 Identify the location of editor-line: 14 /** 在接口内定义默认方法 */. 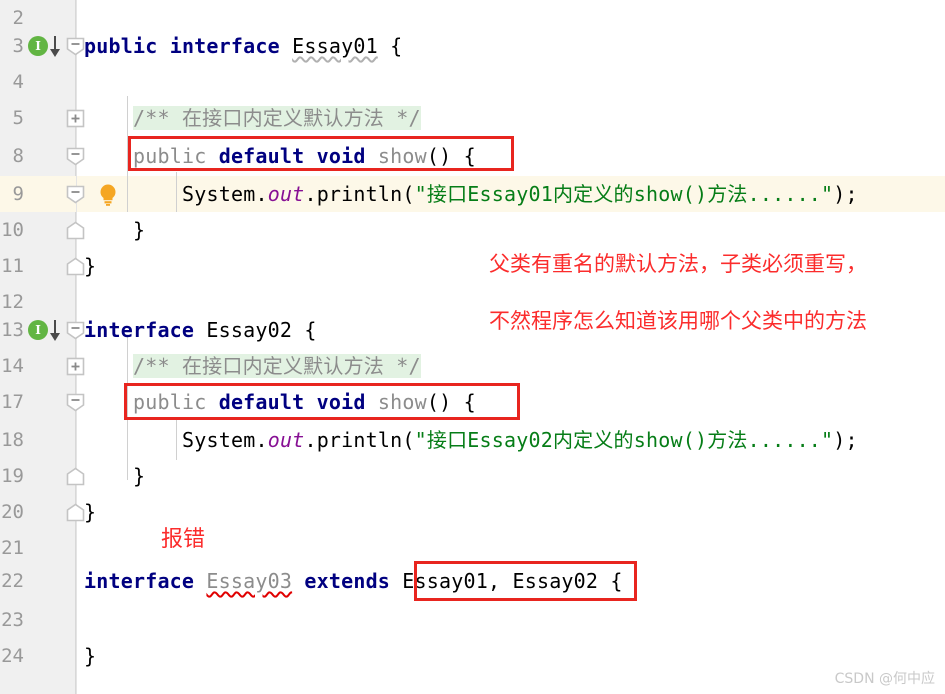
(472, 366).